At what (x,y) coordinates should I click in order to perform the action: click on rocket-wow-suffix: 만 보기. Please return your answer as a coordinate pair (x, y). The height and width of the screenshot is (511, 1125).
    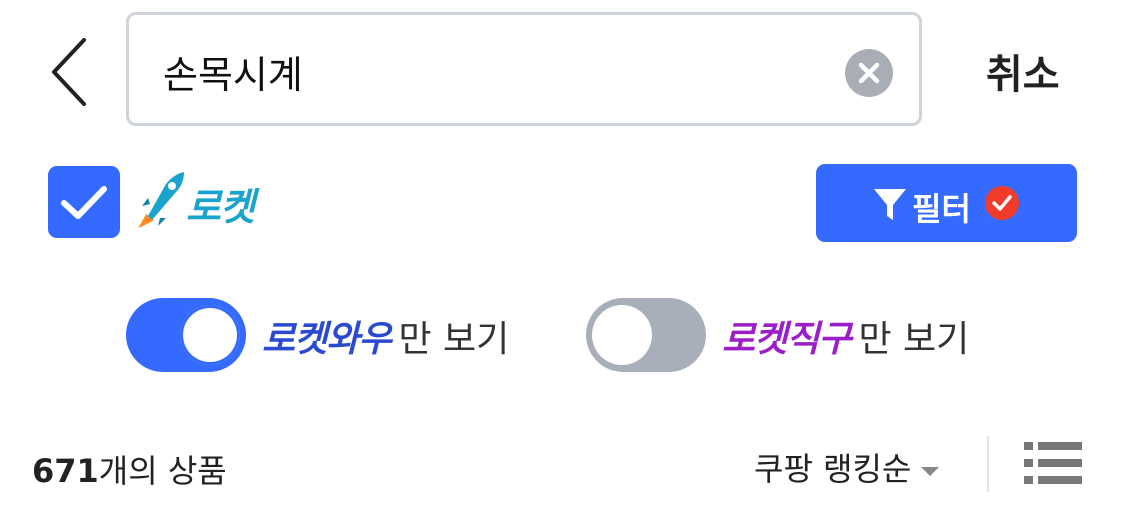
    Looking at the image, I should click on (454, 339).